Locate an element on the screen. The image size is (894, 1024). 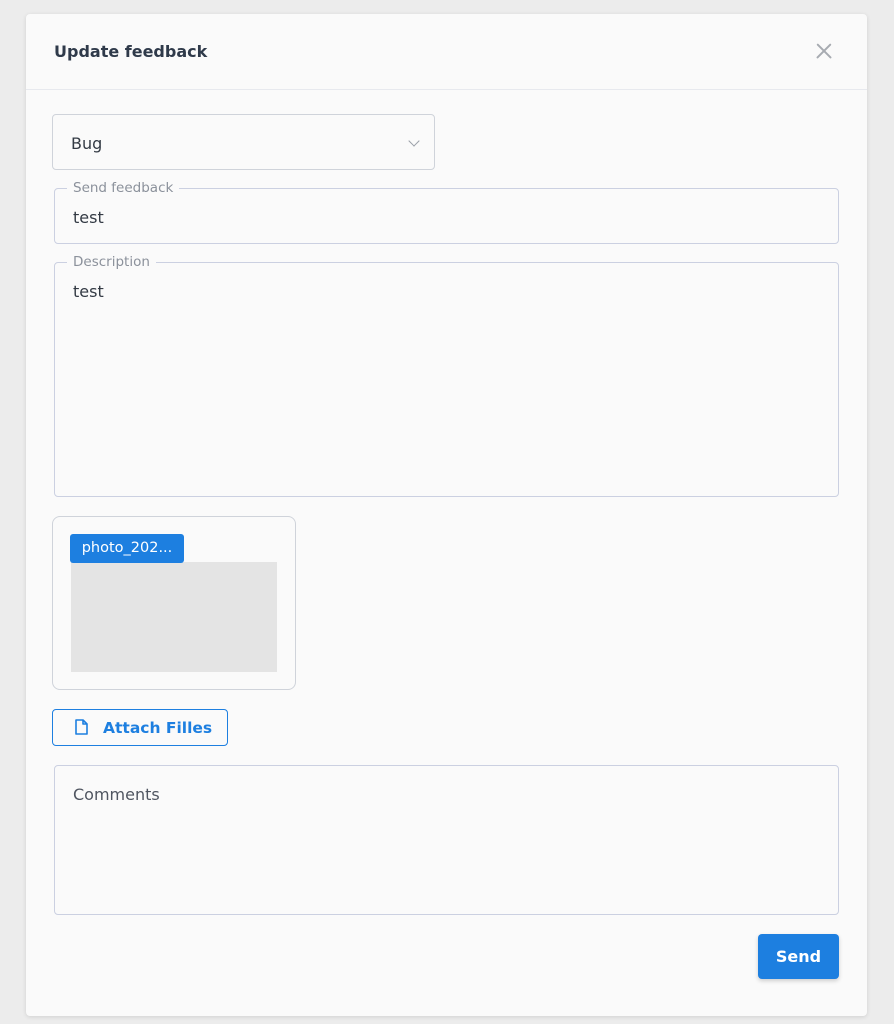
chevron-down-icon is located at coordinates (414, 141).